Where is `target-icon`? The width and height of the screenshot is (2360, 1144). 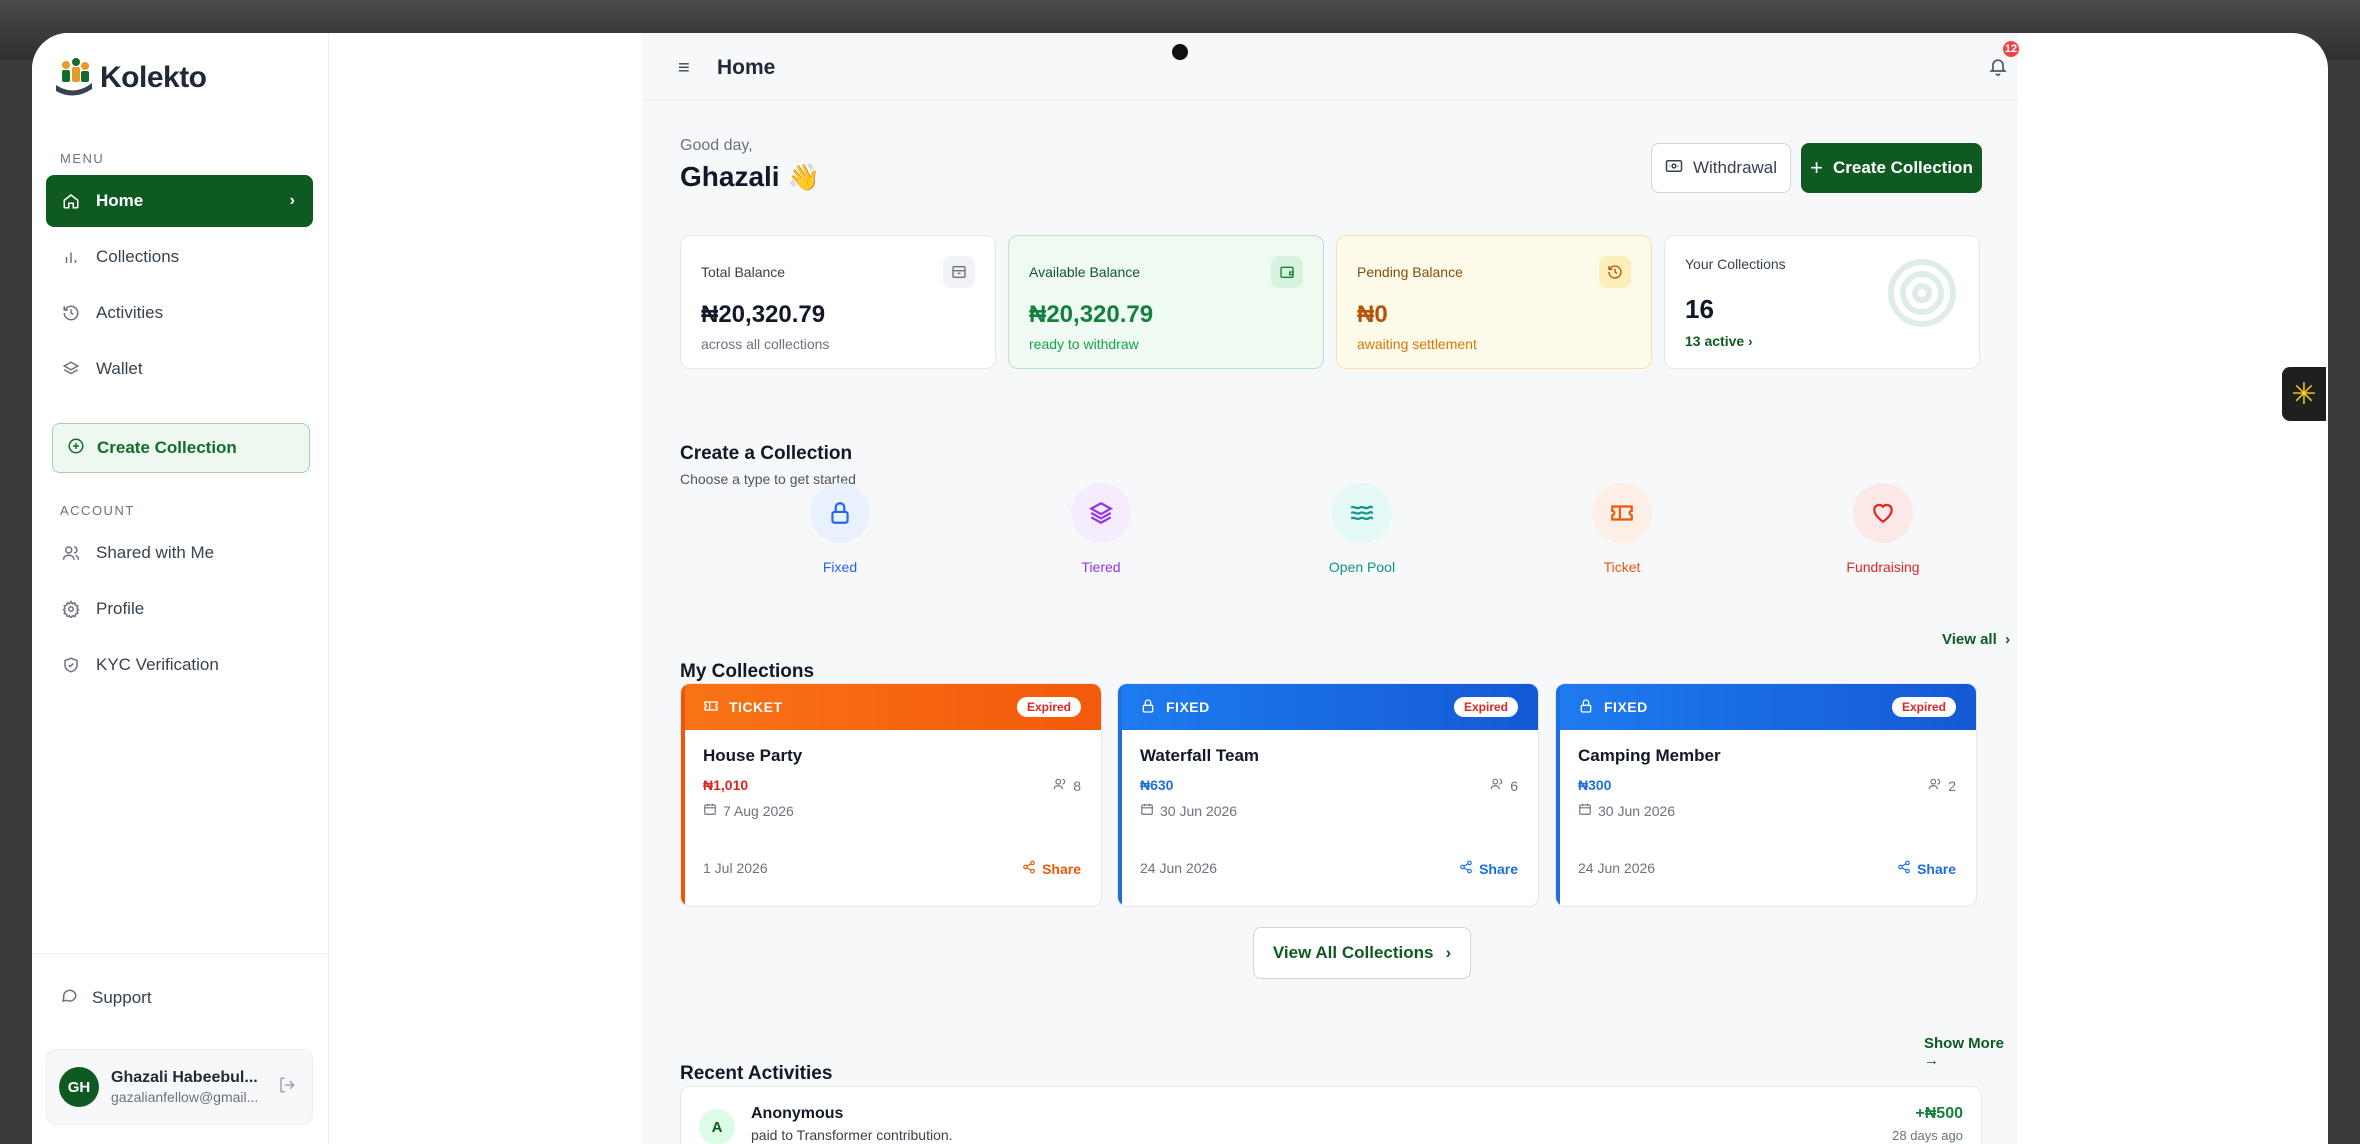
target-icon is located at coordinates (1922, 295).